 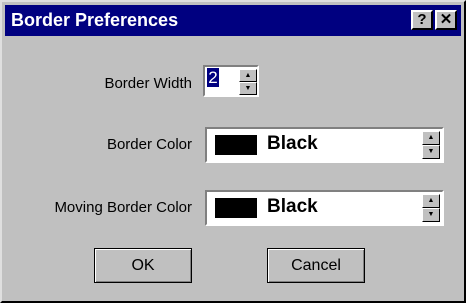 I want to click on border-width-label: Border Width, so click(x=148, y=83).